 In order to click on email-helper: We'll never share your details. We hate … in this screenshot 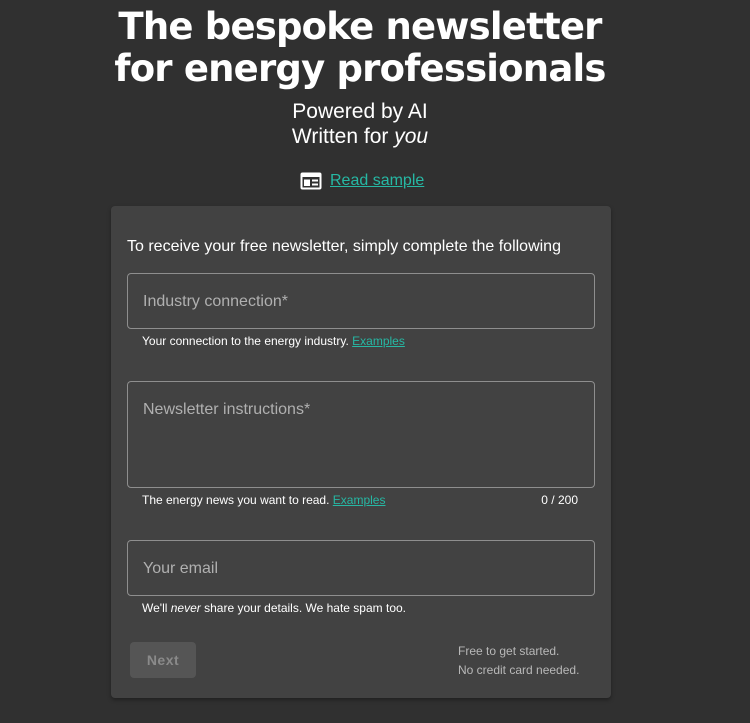, I will do `click(274, 608)`.